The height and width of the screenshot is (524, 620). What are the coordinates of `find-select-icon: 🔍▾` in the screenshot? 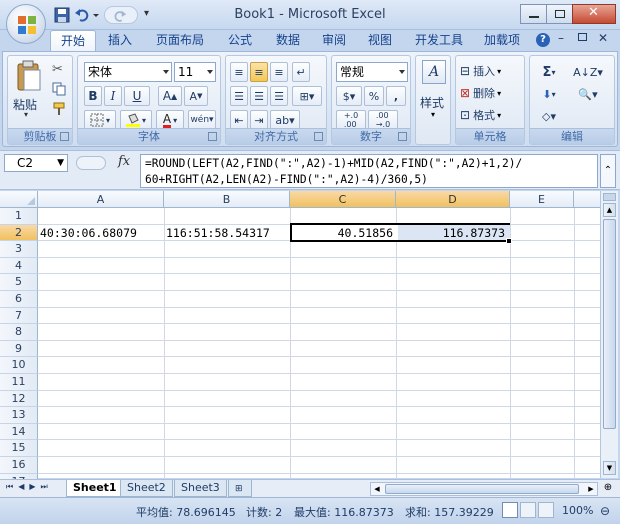 It's located at (588, 94).